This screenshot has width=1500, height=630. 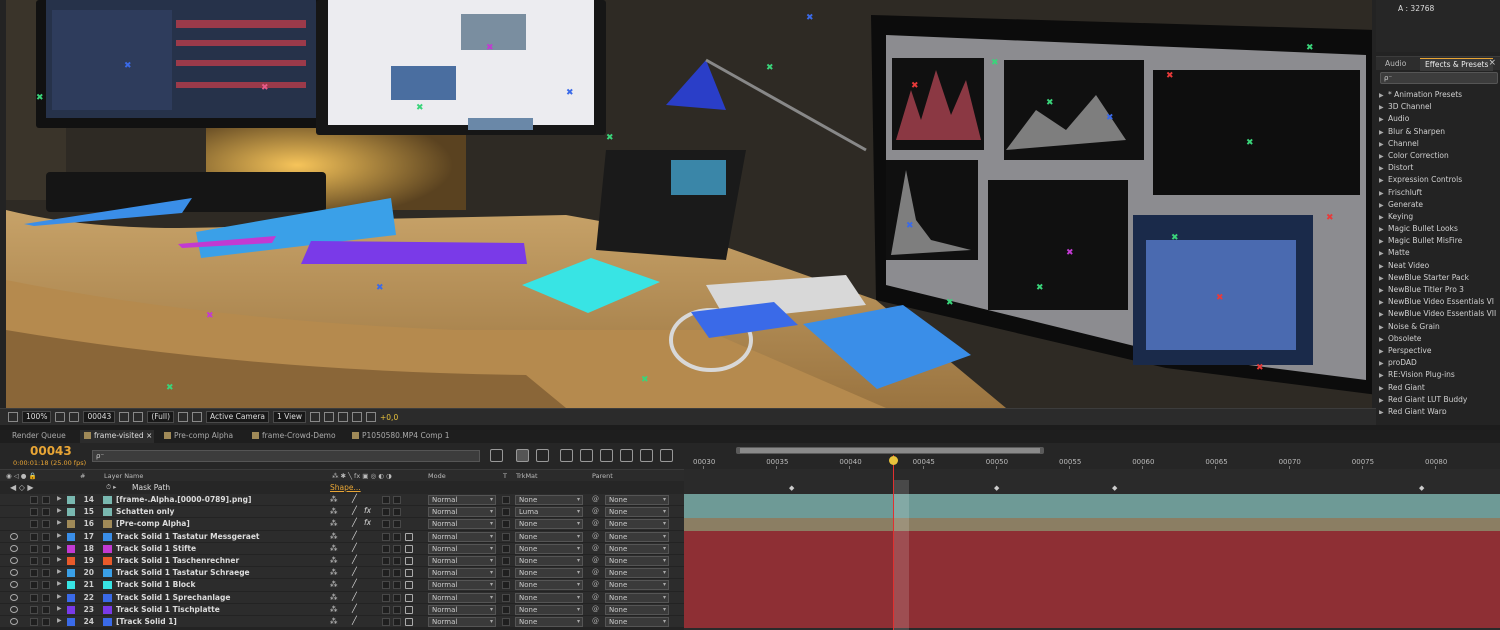 What do you see at coordinates (399, 436) in the screenshot?
I see `tab-p1050580-comp: P1050580.MP4 Comp 1` at bounding box center [399, 436].